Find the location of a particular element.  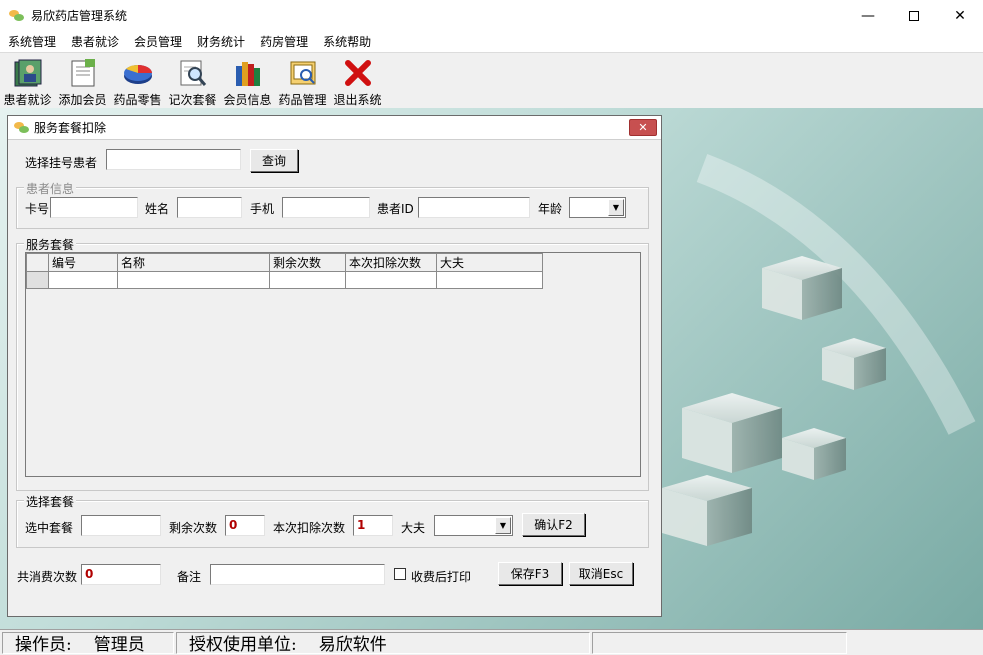

licensee-value: 易欣软件 is located at coordinates (353, 642).